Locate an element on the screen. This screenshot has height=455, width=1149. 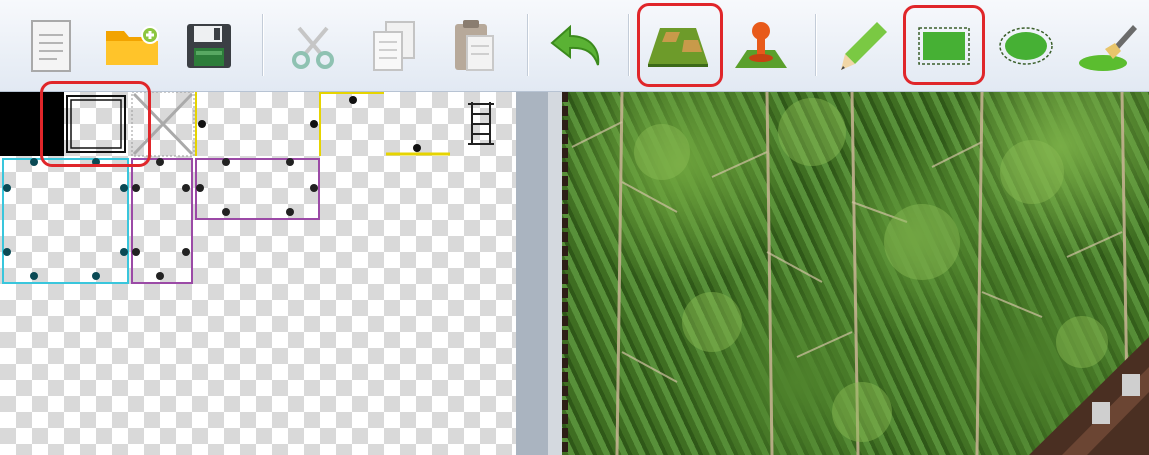
passage-tile is located at coordinates (96, 124).